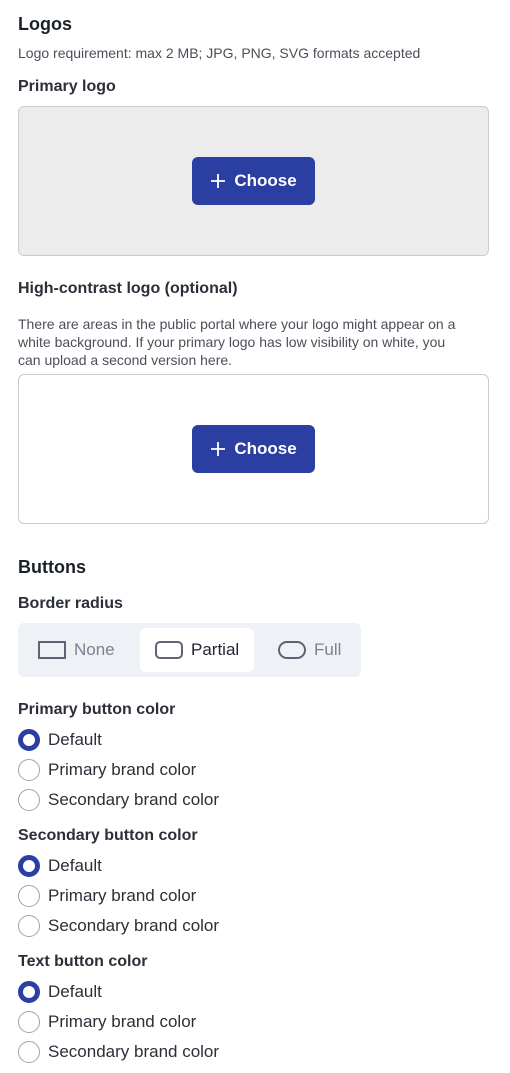 This screenshot has height=1073, width=510. I want to click on pill-corner-icon, so click(292, 650).